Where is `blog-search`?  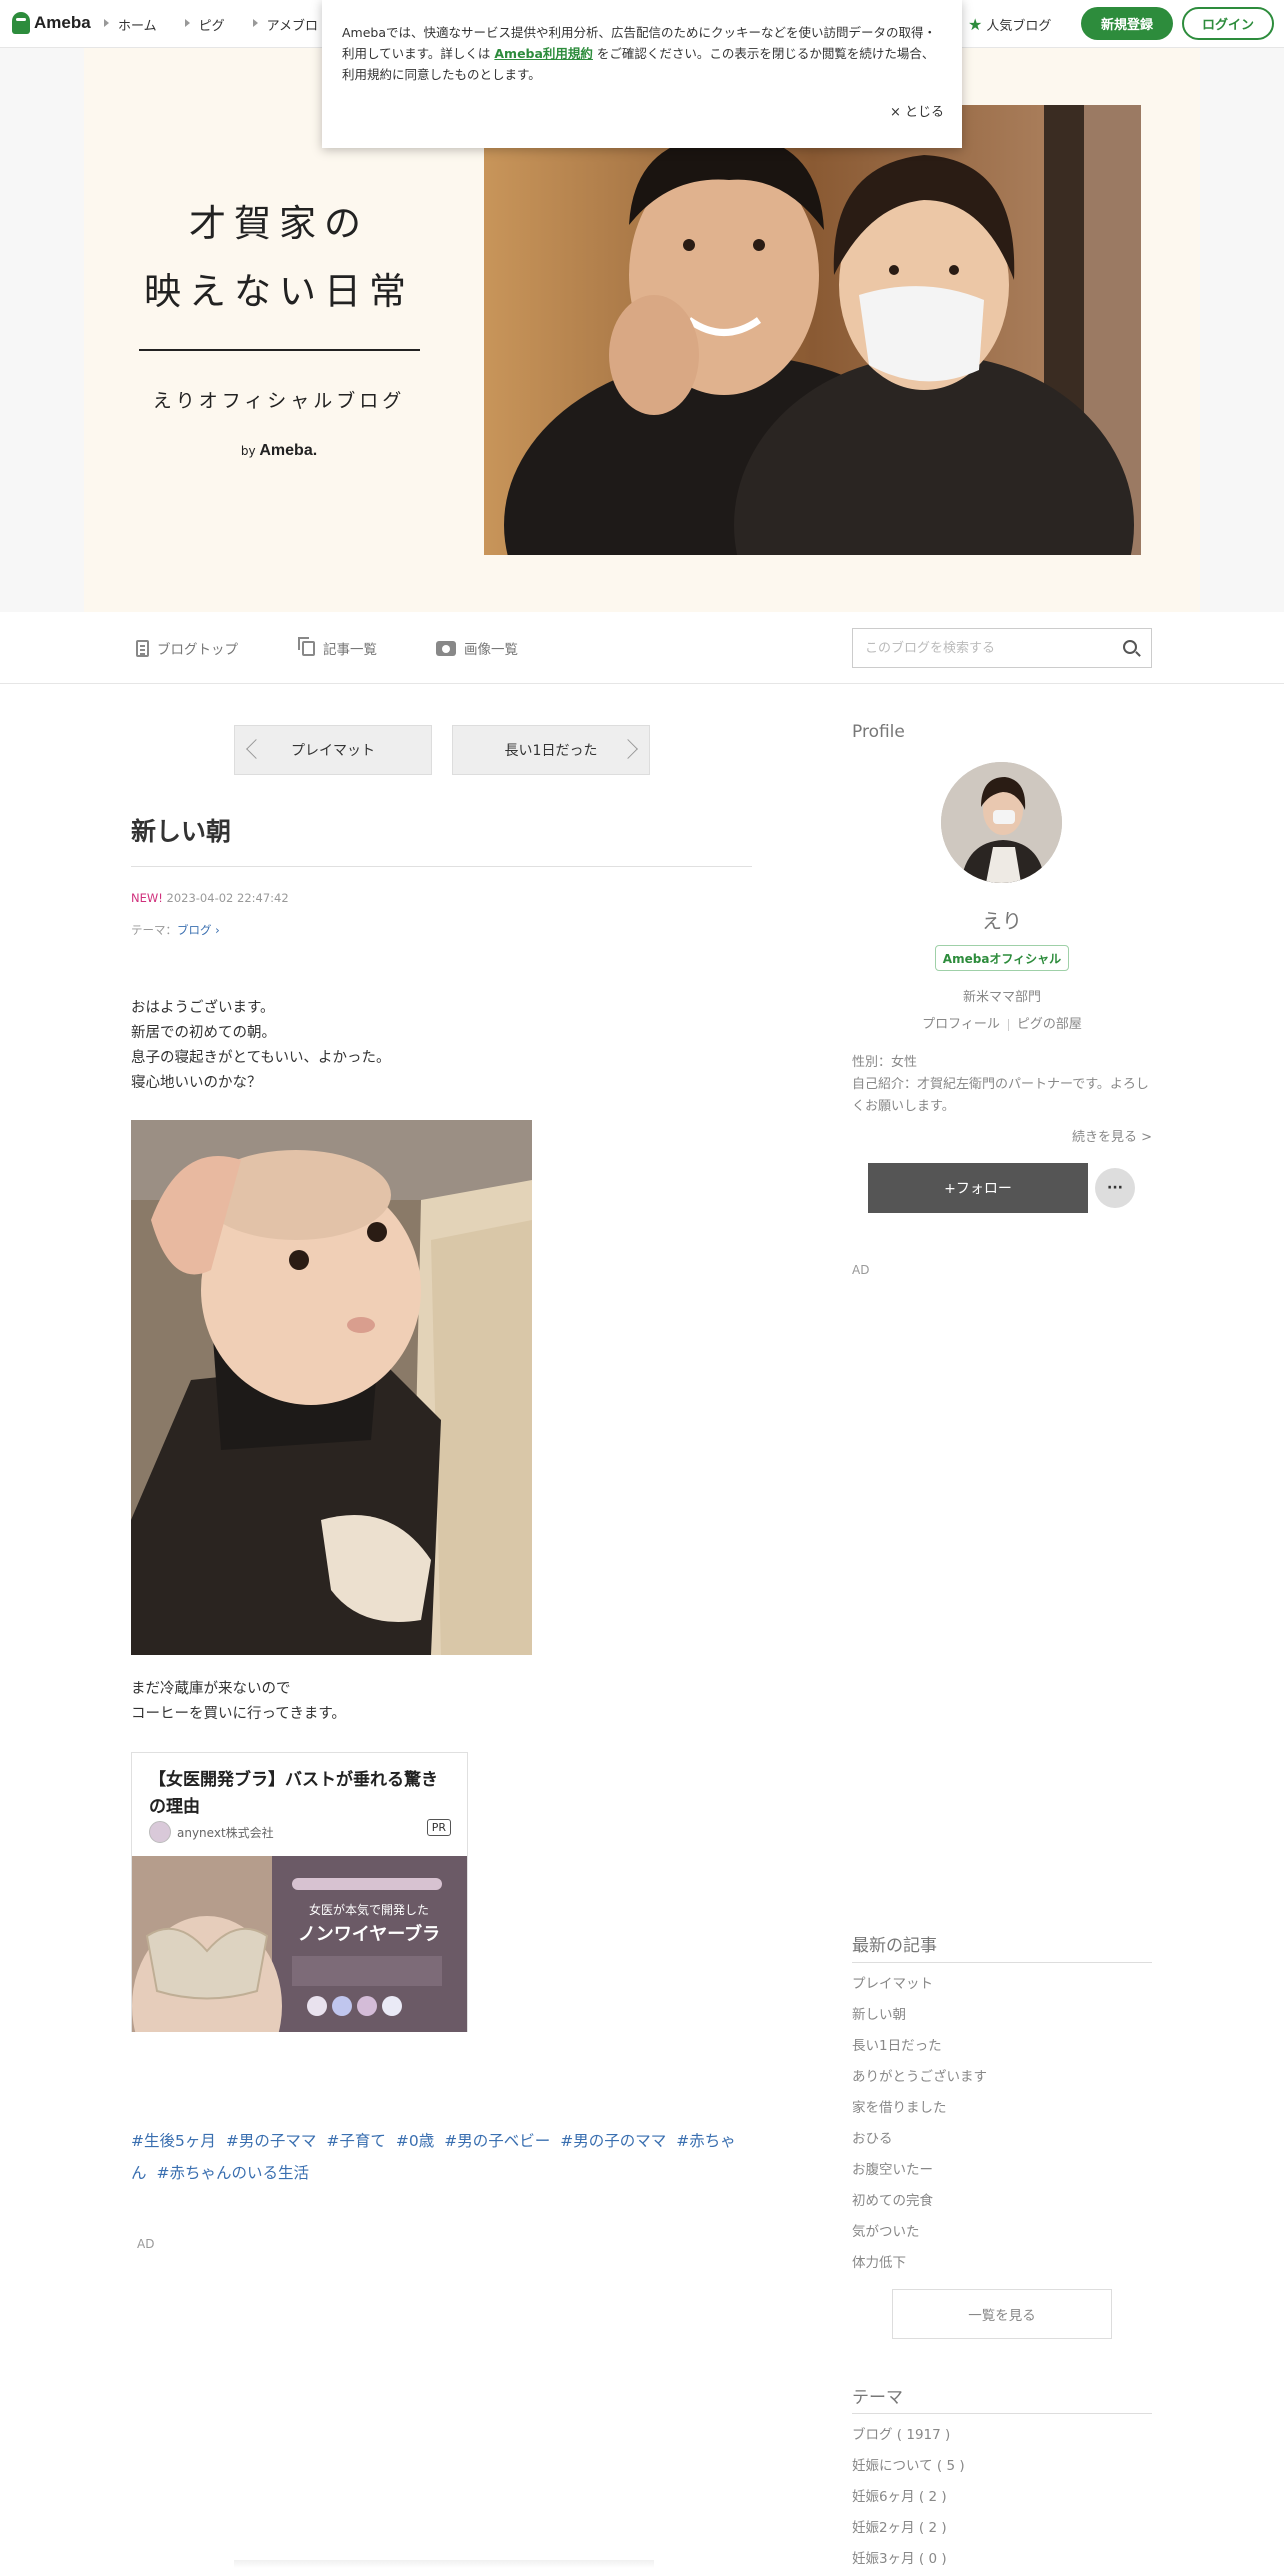
blog-search is located at coordinates (1002, 648).